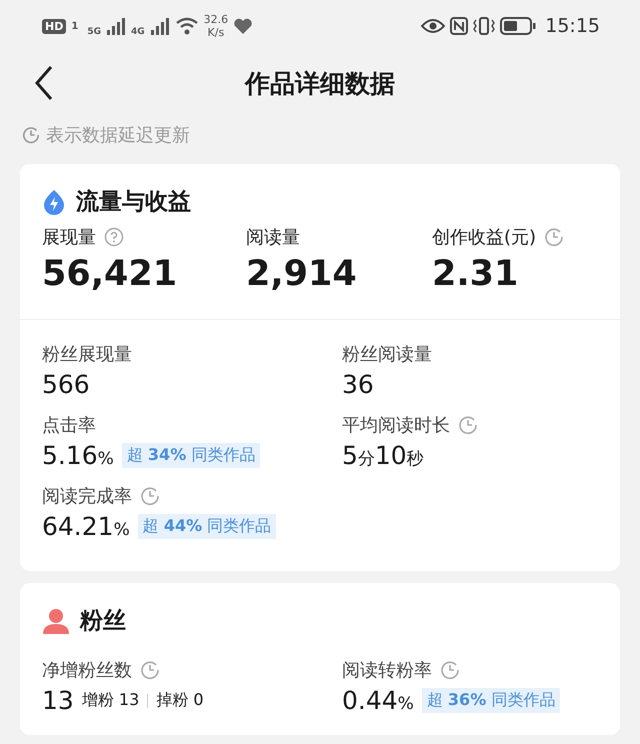 This screenshot has width=640, height=744. Describe the element at coordinates (118, 135) in the screenshot. I see `delay-notice: 表示数据延迟更新` at that location.